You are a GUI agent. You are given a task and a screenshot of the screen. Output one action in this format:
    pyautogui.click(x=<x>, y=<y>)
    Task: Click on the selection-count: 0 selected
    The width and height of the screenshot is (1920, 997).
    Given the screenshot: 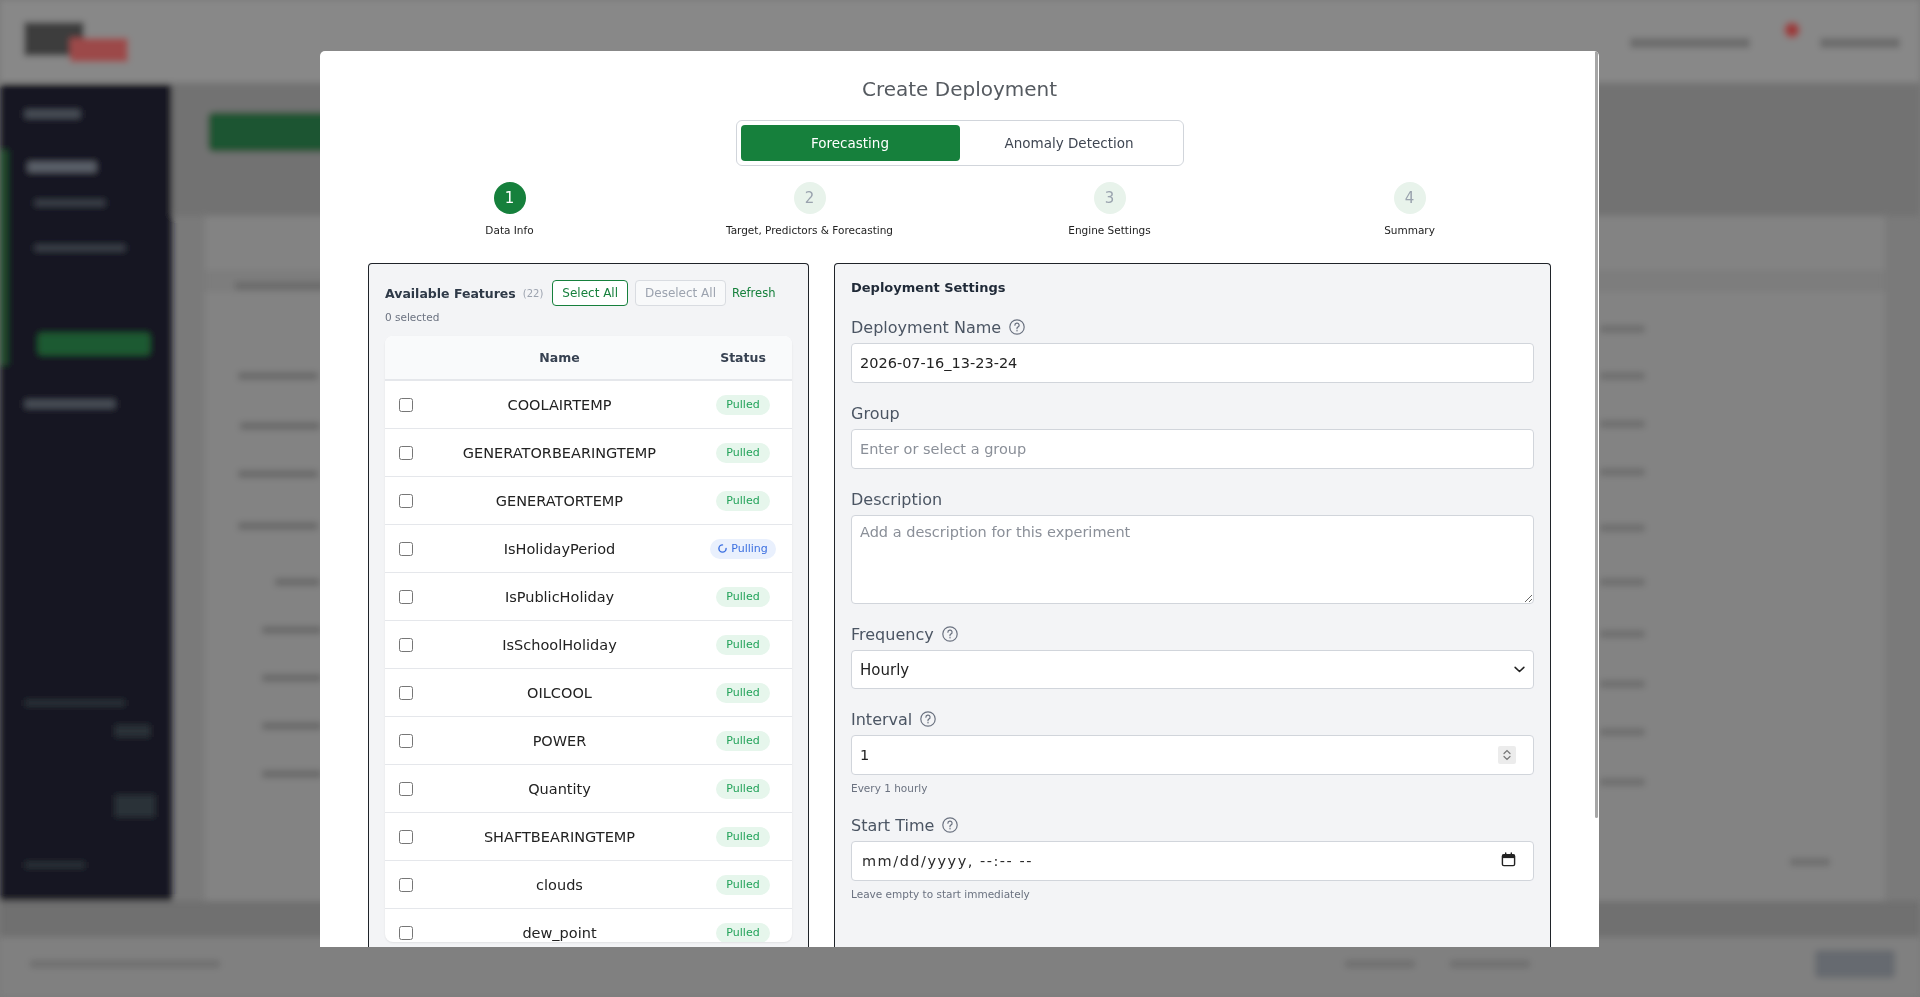 What is the action you would take?
    pyautogui.click(x=412, y=317)
    